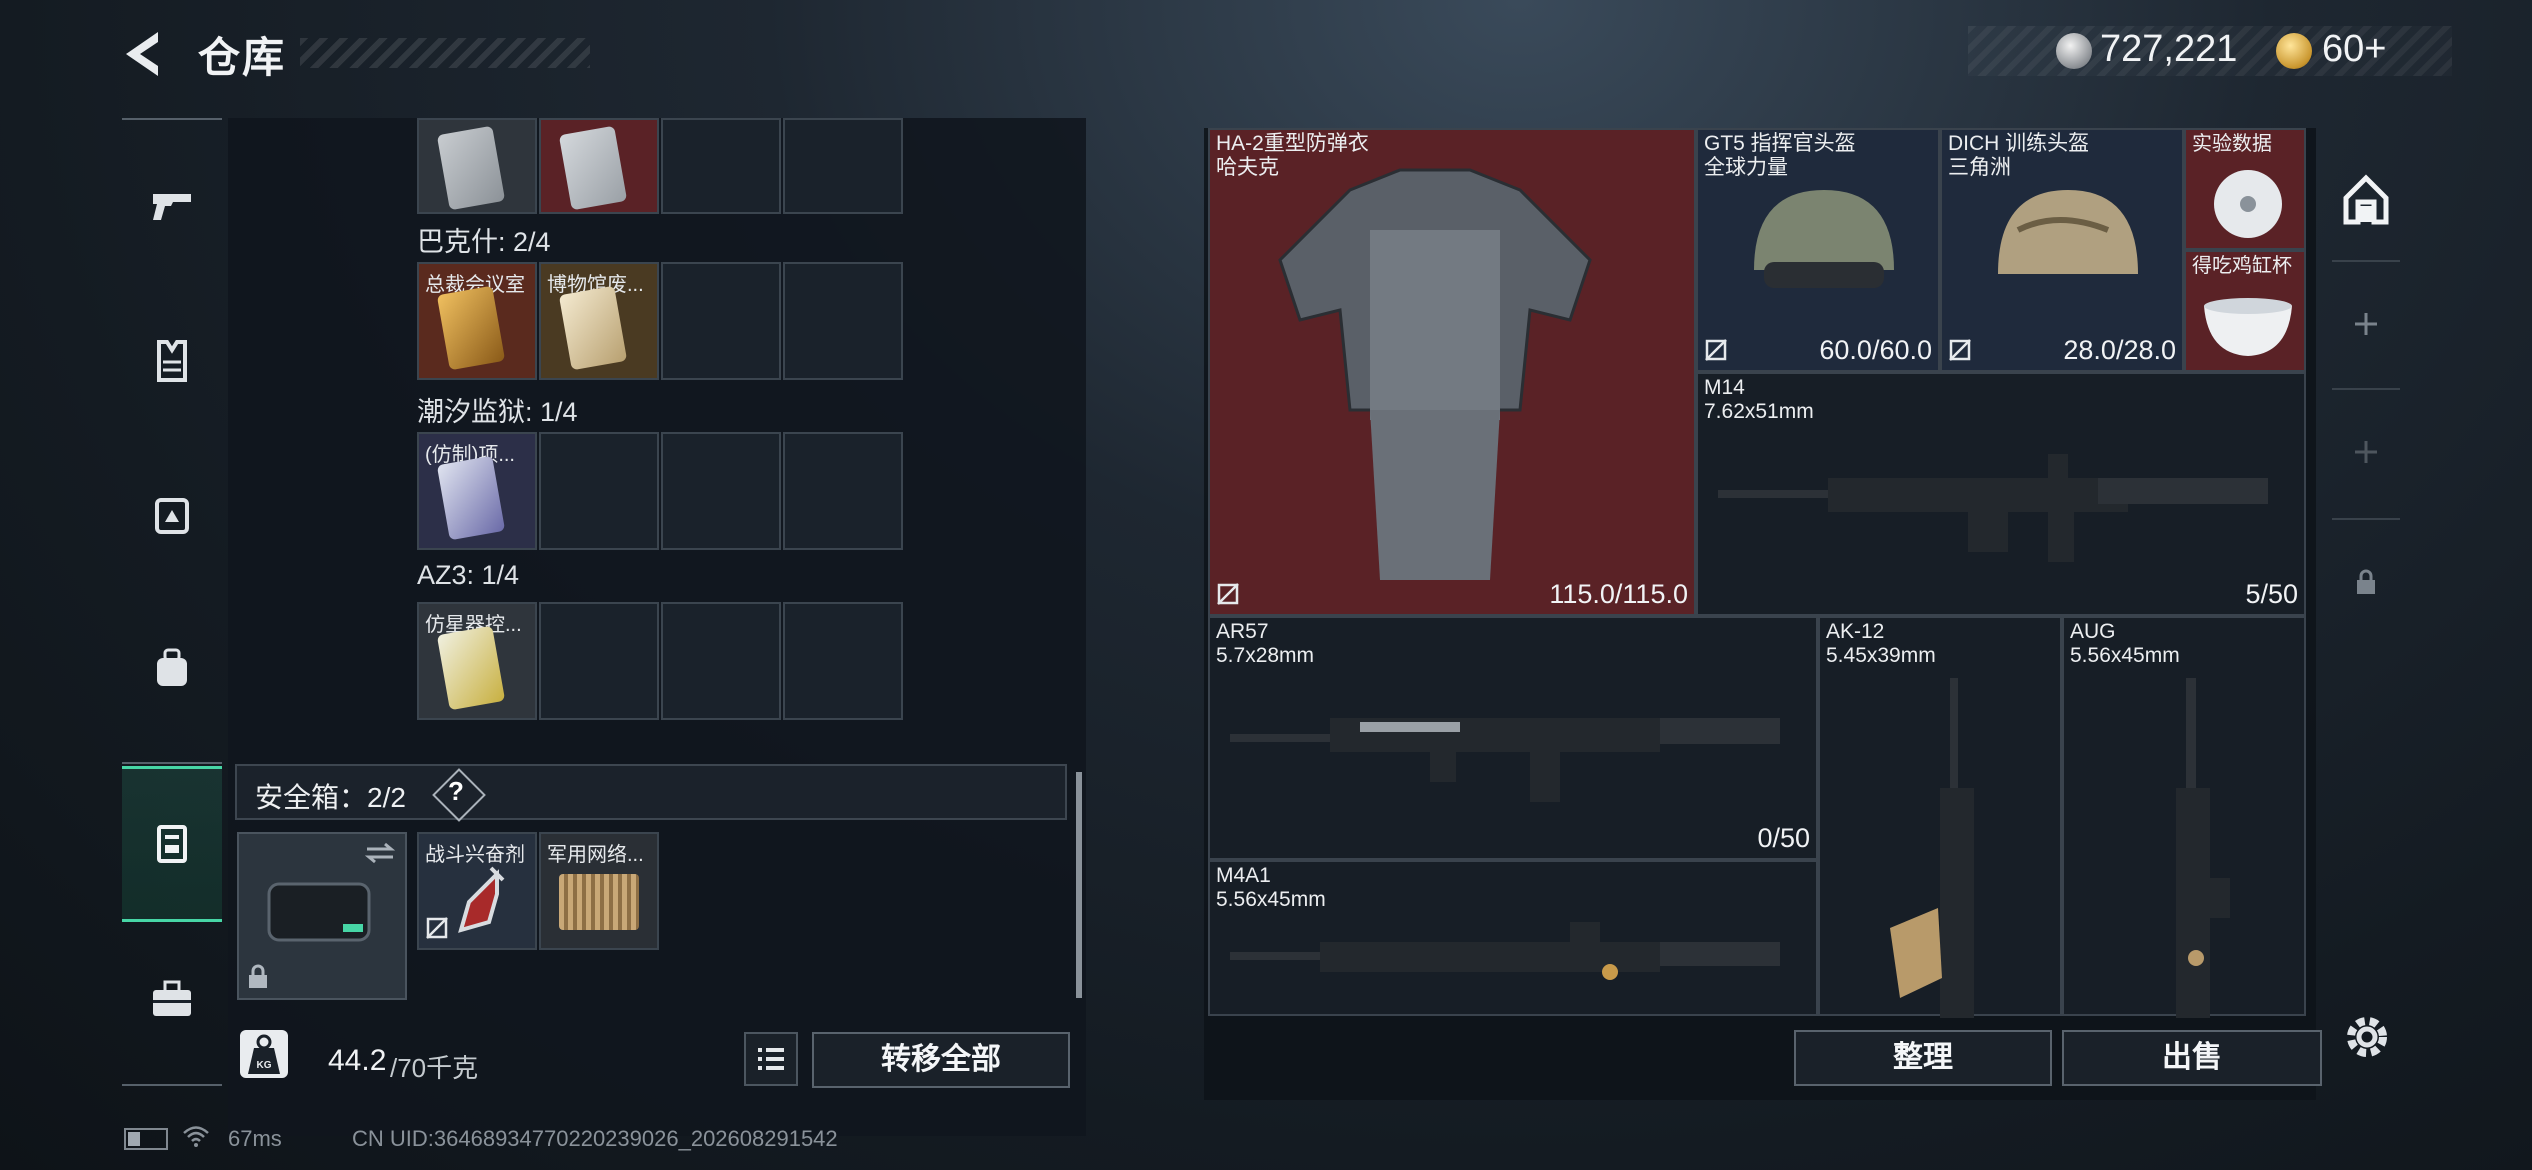 The image size is (2532, 1170). Describe the element at coordinates (2232, 144) in the screenshot. I see `item-name: 实验数据` at that location.